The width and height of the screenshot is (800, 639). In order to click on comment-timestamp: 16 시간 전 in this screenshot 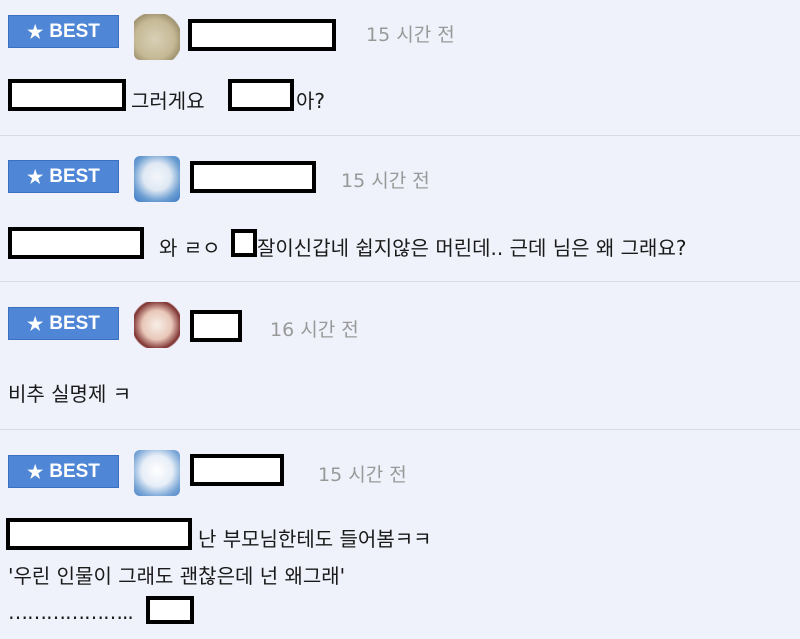, I will do `click(314, 330)`.